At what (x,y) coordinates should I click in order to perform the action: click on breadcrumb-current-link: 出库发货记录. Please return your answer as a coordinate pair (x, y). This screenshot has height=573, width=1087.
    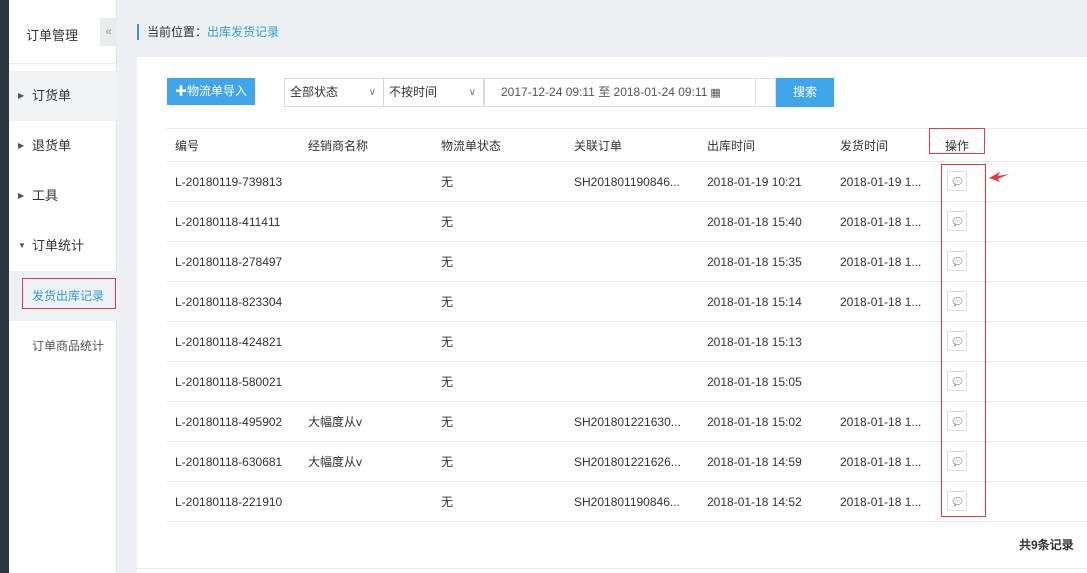
    Looking at the image, I should click on (243, 32).